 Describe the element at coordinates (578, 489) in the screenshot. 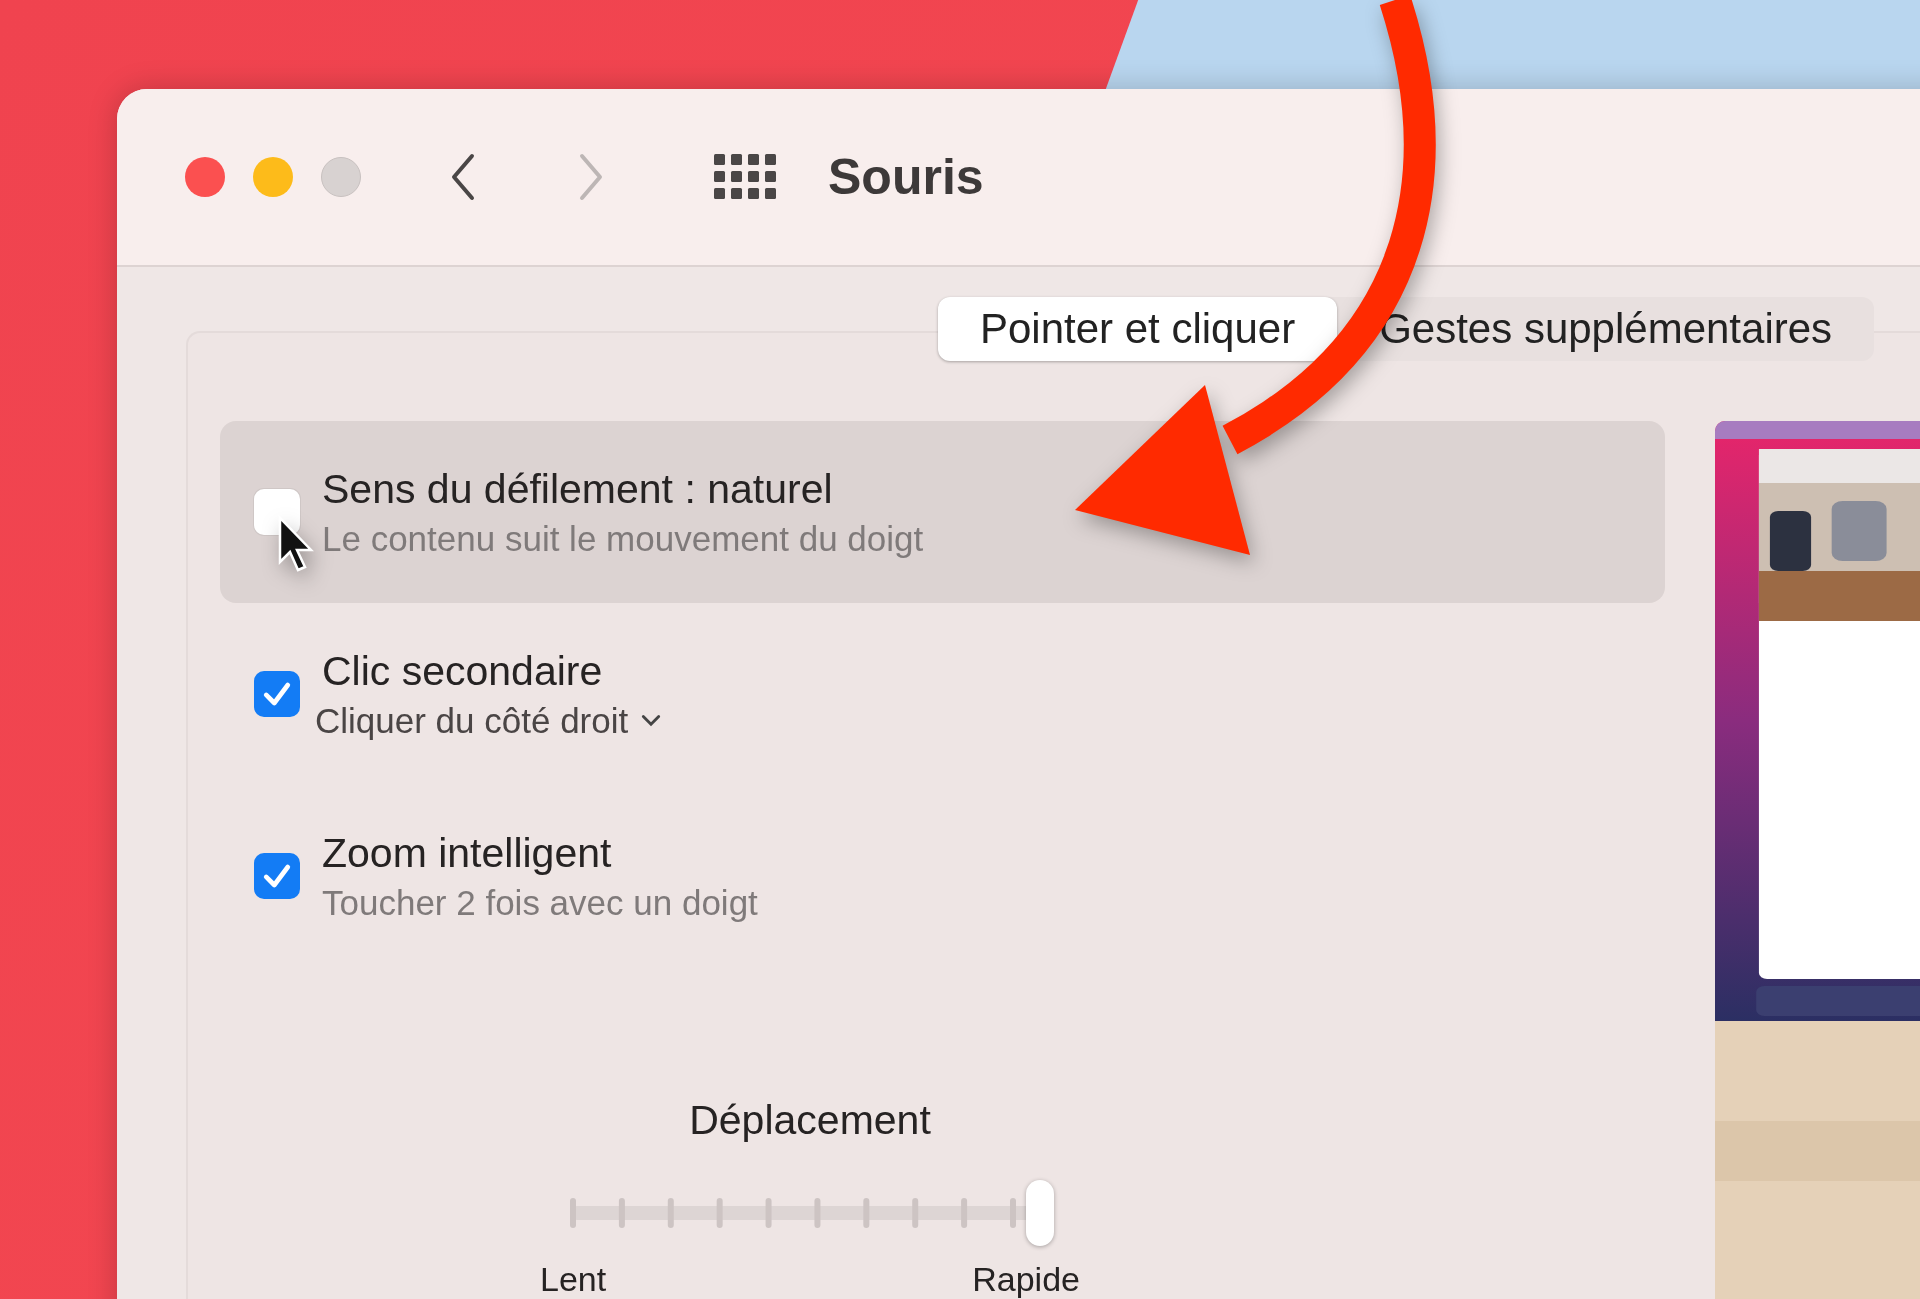

I see `option-label: Sens du défilement : naturel` at that location.